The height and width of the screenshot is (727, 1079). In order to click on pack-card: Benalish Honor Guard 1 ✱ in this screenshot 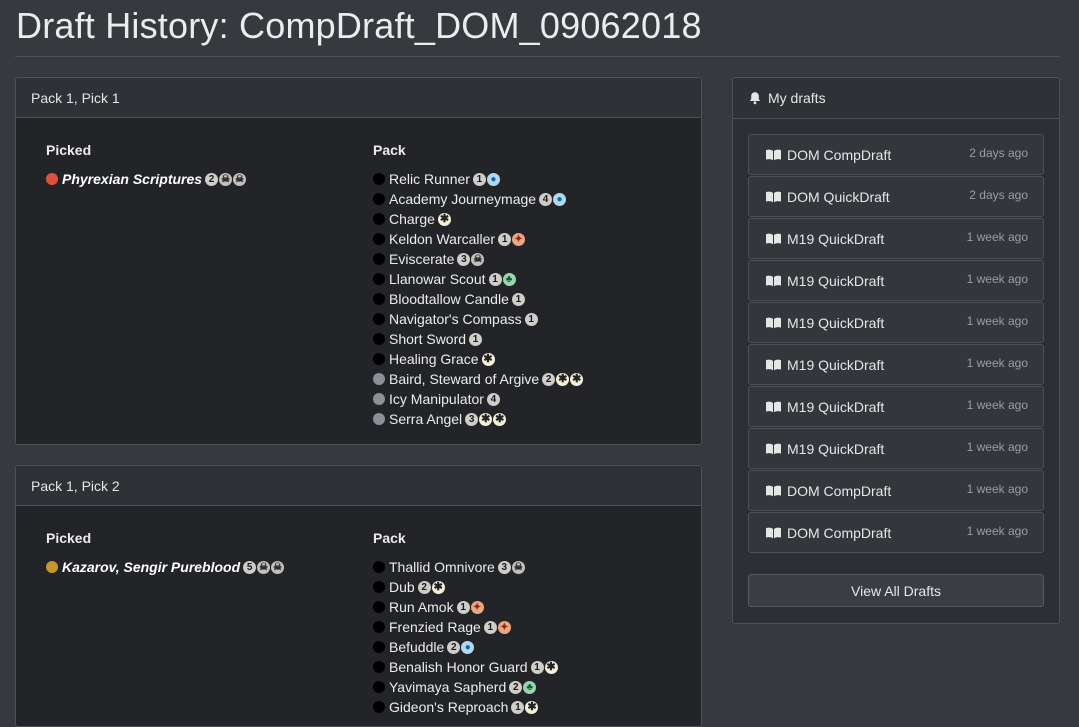, I will do `click(533, 667)`.